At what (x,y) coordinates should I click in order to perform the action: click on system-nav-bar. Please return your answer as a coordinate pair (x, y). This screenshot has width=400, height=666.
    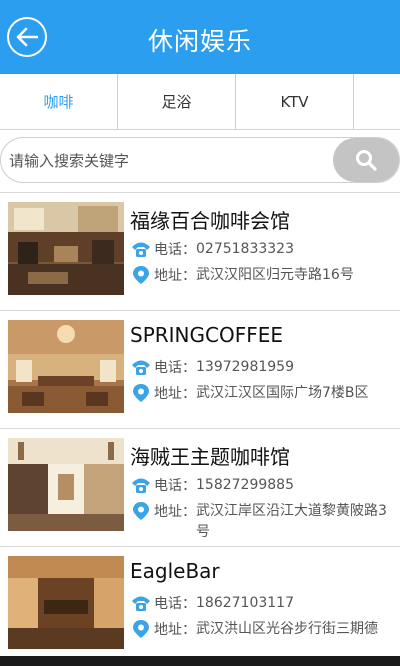
    Looking at the image, I should click on (200, 661).